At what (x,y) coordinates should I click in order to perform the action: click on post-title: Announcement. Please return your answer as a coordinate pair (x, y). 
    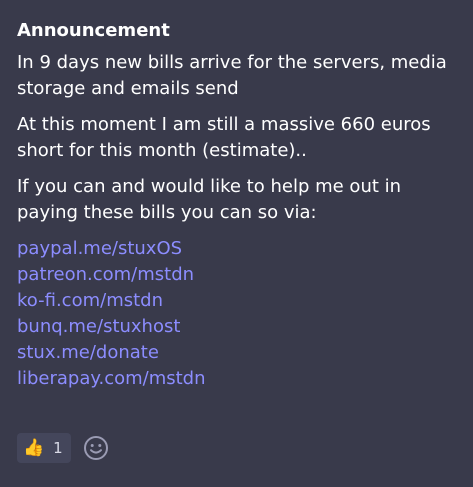
    Looking at the image, I should click on (93, 30).